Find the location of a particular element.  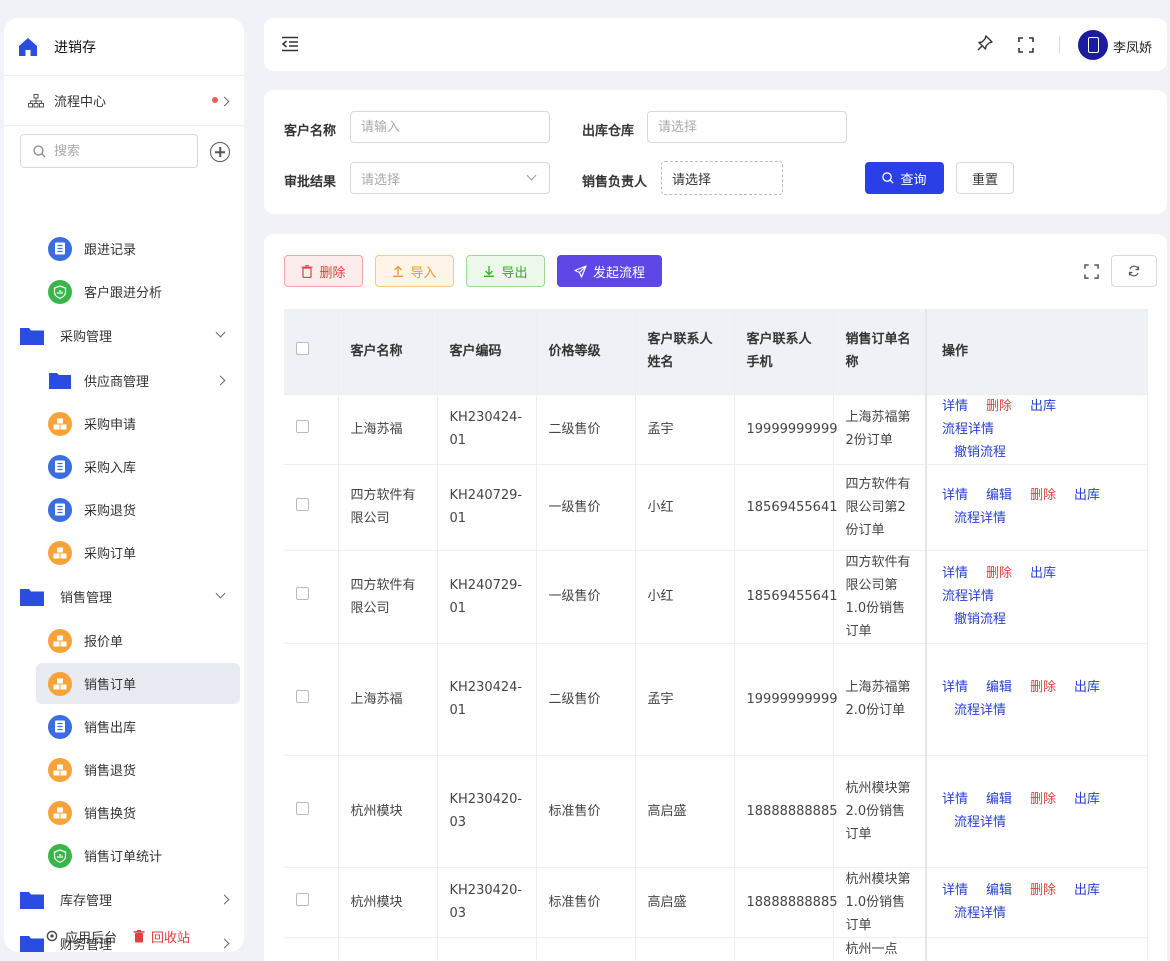

export-button: 导出 is located at coordinates (505, 271).